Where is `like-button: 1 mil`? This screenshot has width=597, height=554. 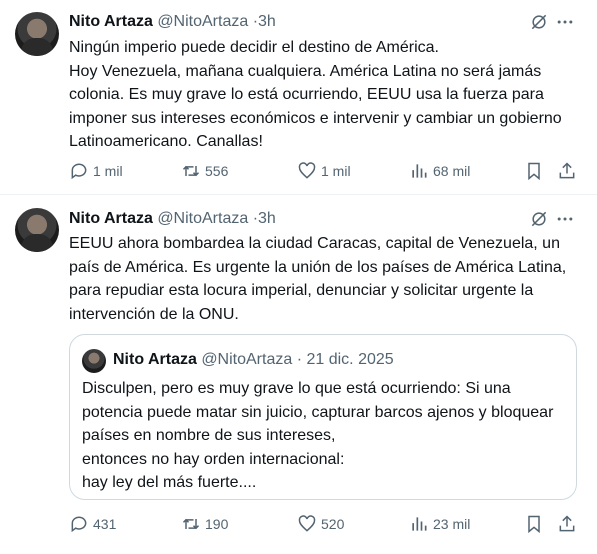 like-button: 1 mil is located at coordinates (324, 171).